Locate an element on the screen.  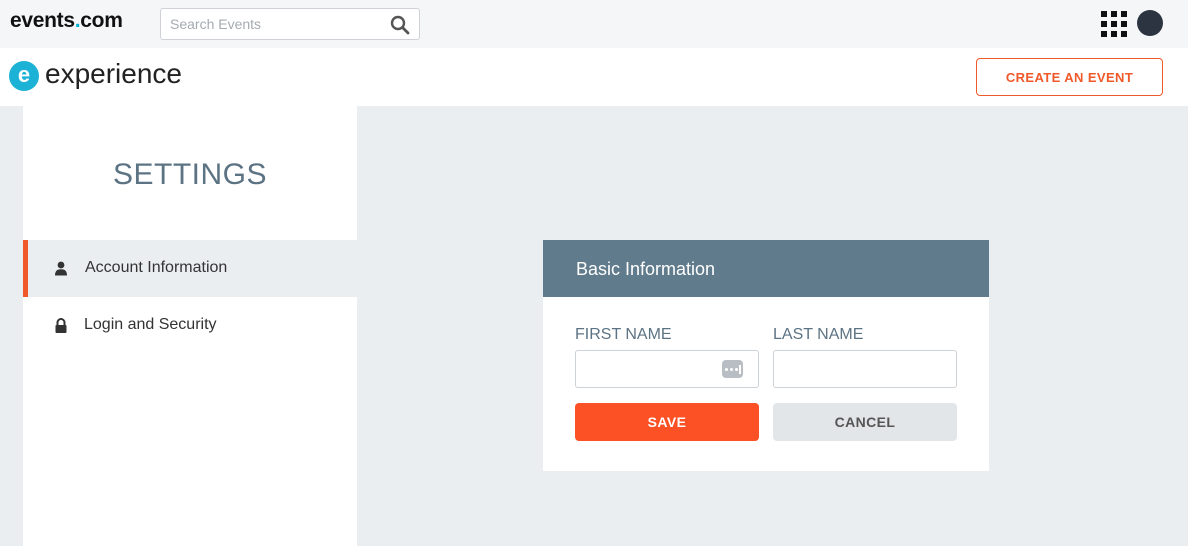
lock-icon is located at coordinates (61, 325).